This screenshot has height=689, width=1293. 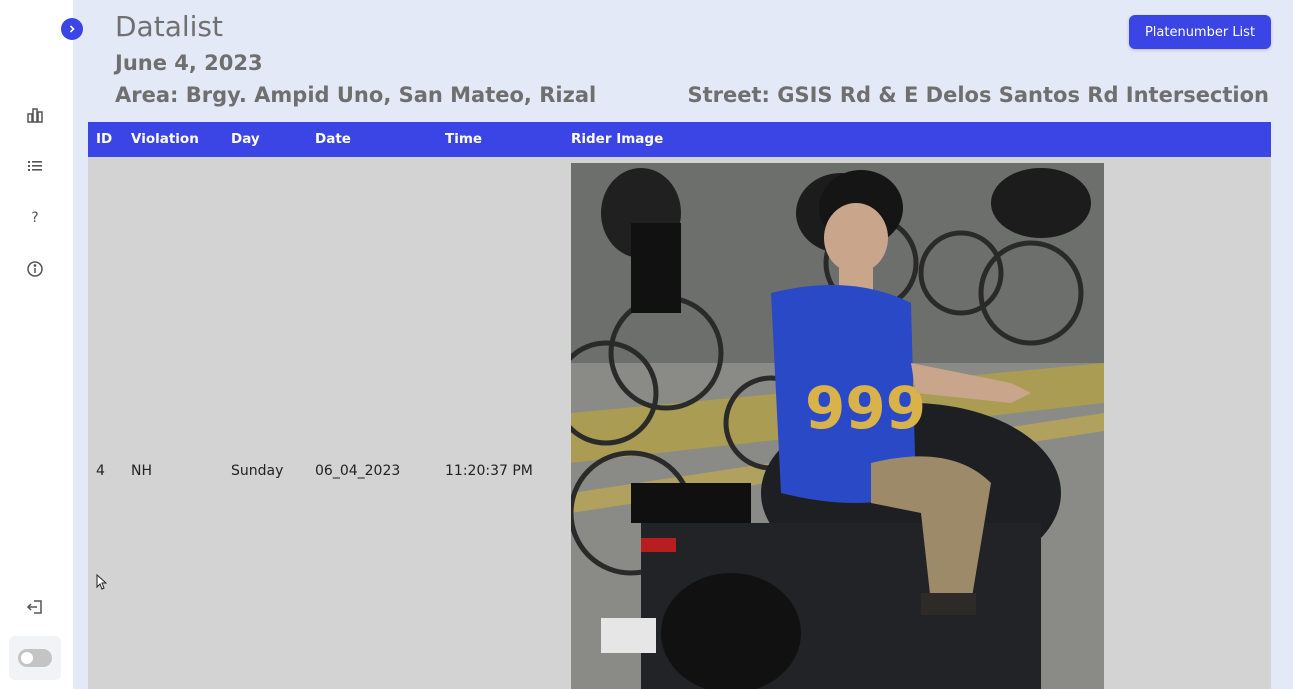 What do you see at coordinates (333, 139) in the screenshot?
I see `column-header-date: Date` at bounding box center [333, 139].